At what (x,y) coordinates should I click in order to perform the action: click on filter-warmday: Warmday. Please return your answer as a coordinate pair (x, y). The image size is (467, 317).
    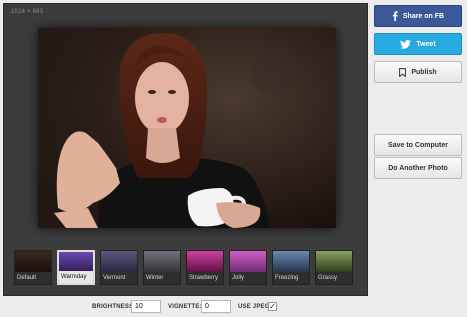
    Looking at the image, I should click on (76, 267).